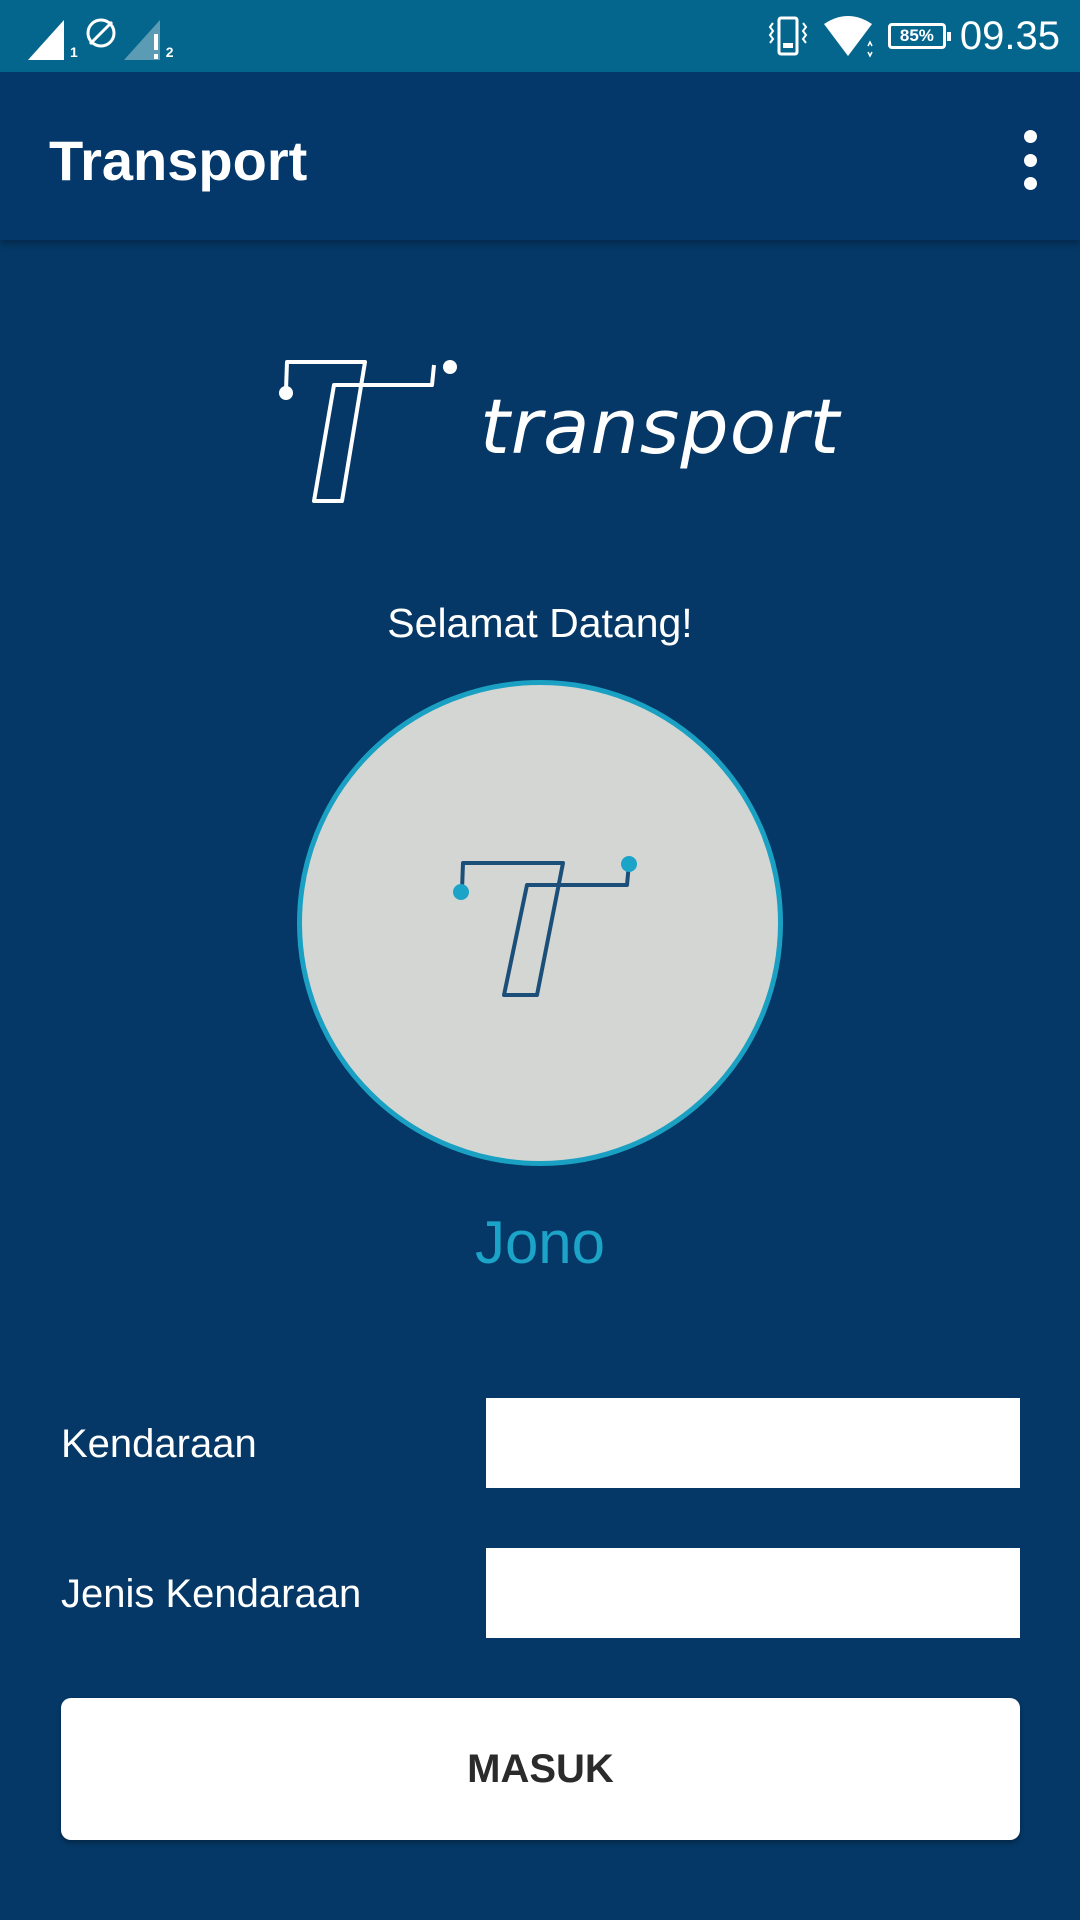  I want to click on vehicle-type-label: Jenis Kendaraan, so click(211, 1594).